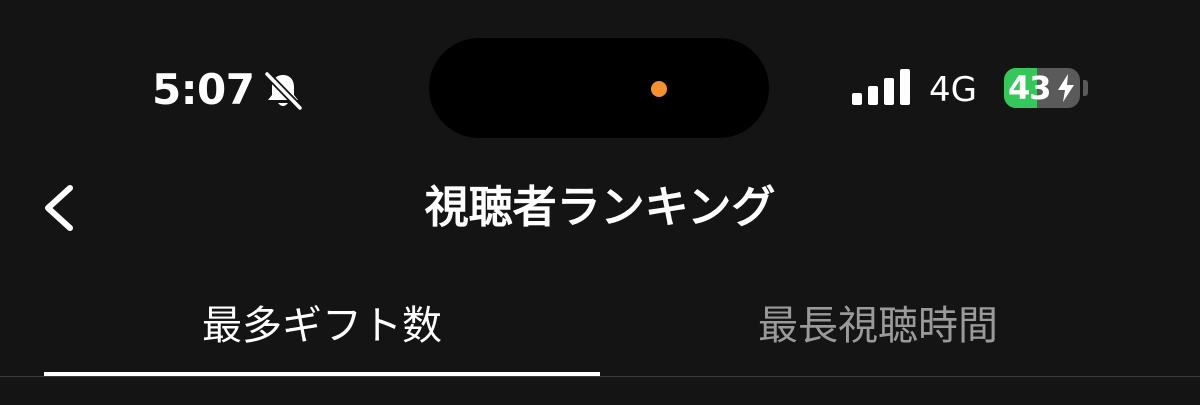 This screenshot has height=405, width=1200. Describe the element at coordinates (1030, 88) in the screenshot. I see `battery-level: 43` at that location.